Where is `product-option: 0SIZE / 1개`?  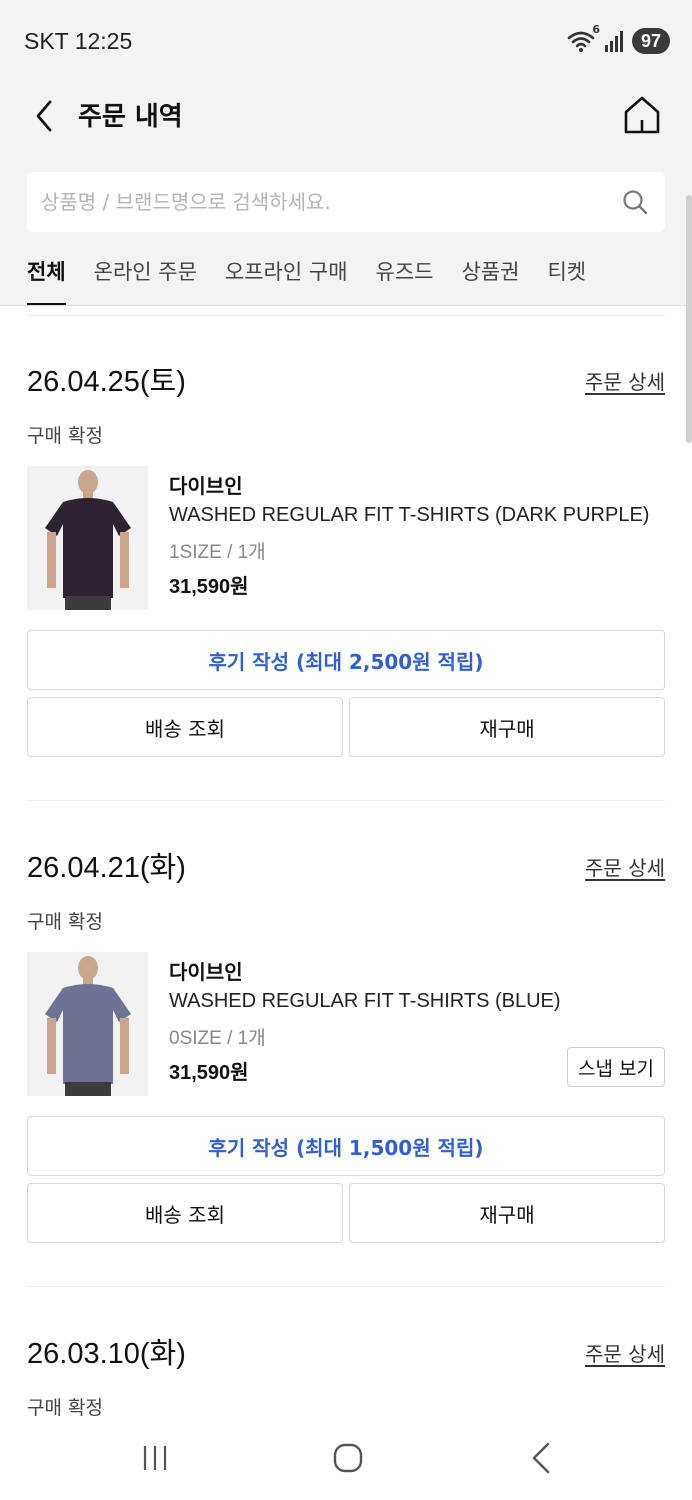
product-option: 0SIZE / 1개 is located at coordinates (217, 1038).